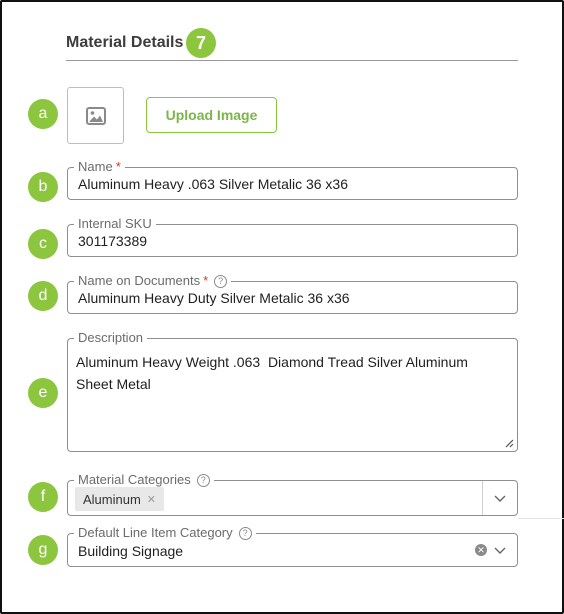 This screenshot has width=564, height=614. Describe the element at coordinates (541, 518) in the screenshot. I see `divider` at that location.